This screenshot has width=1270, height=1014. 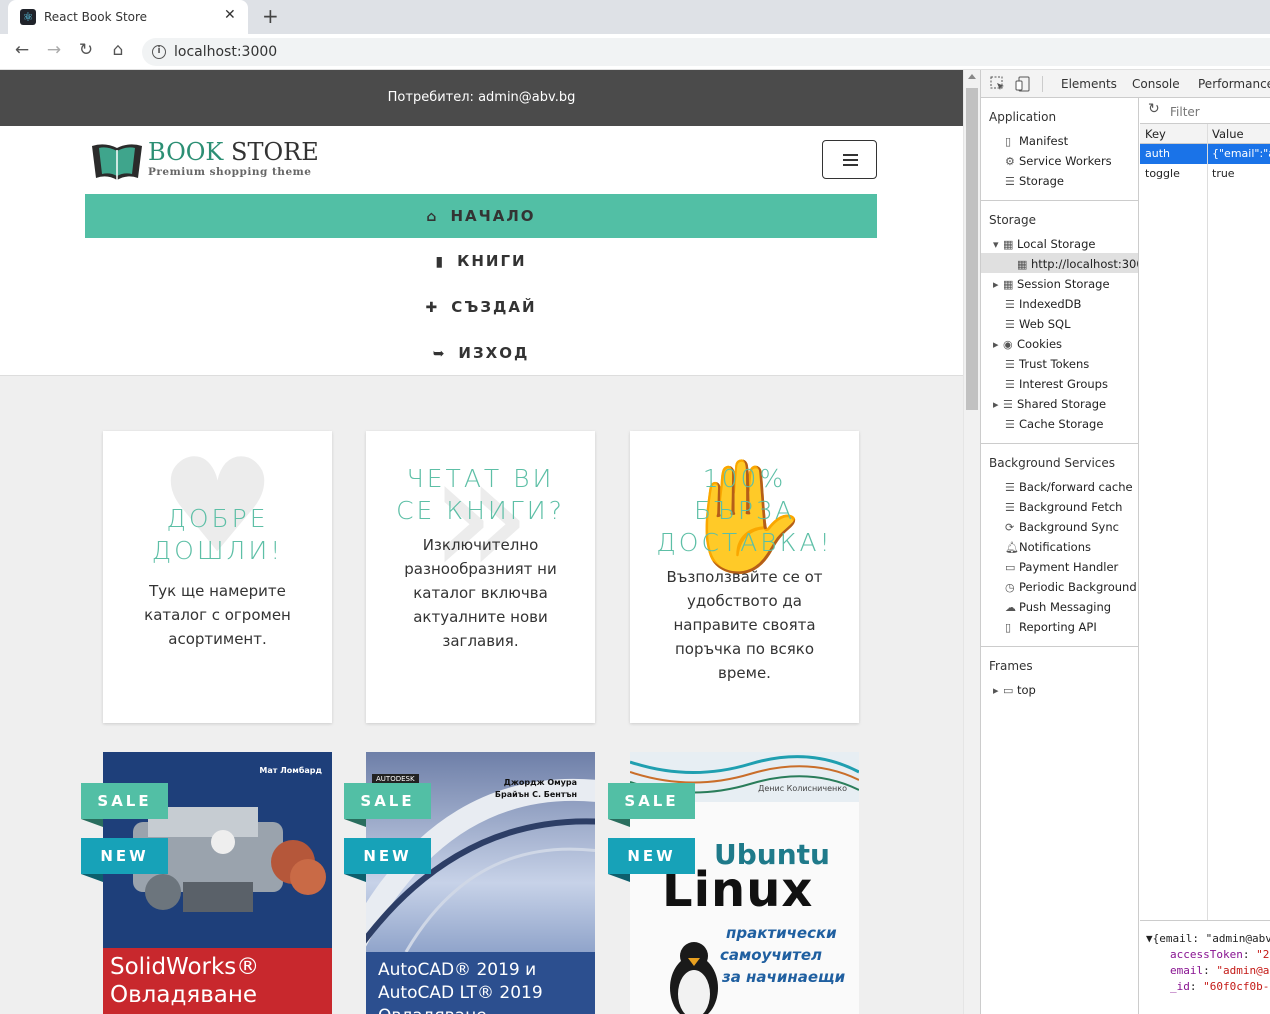 What do you see at coordinates (1220, 112) in the screenshot?
I see `filter-input` at bounding box center [1220, 112].